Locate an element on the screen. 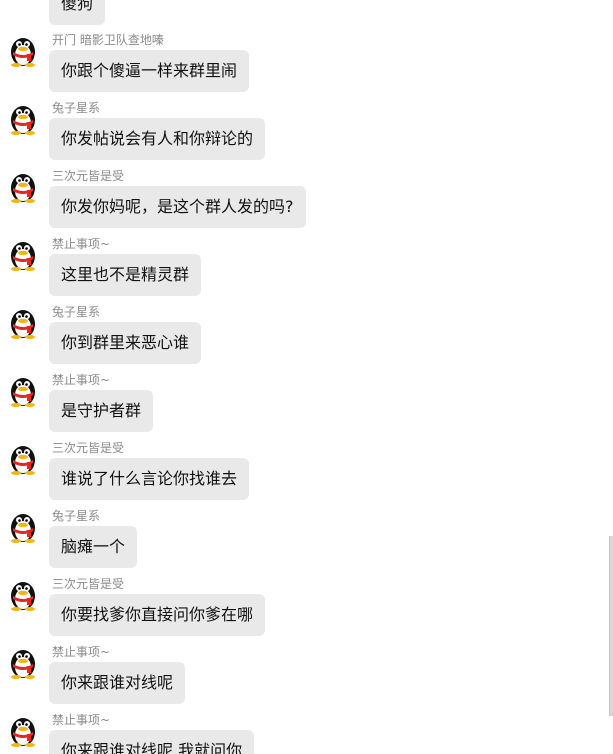  chat-message: 禁止事项~ 是守护者群 is located at coordinates (300, 407).